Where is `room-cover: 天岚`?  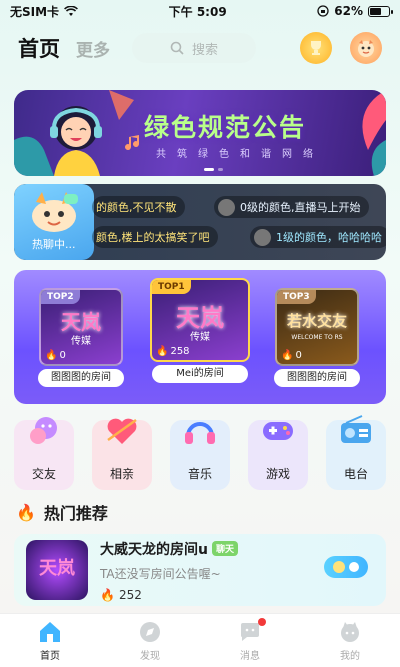
room-cover: 天岚 is located at coordinates (57, 570).